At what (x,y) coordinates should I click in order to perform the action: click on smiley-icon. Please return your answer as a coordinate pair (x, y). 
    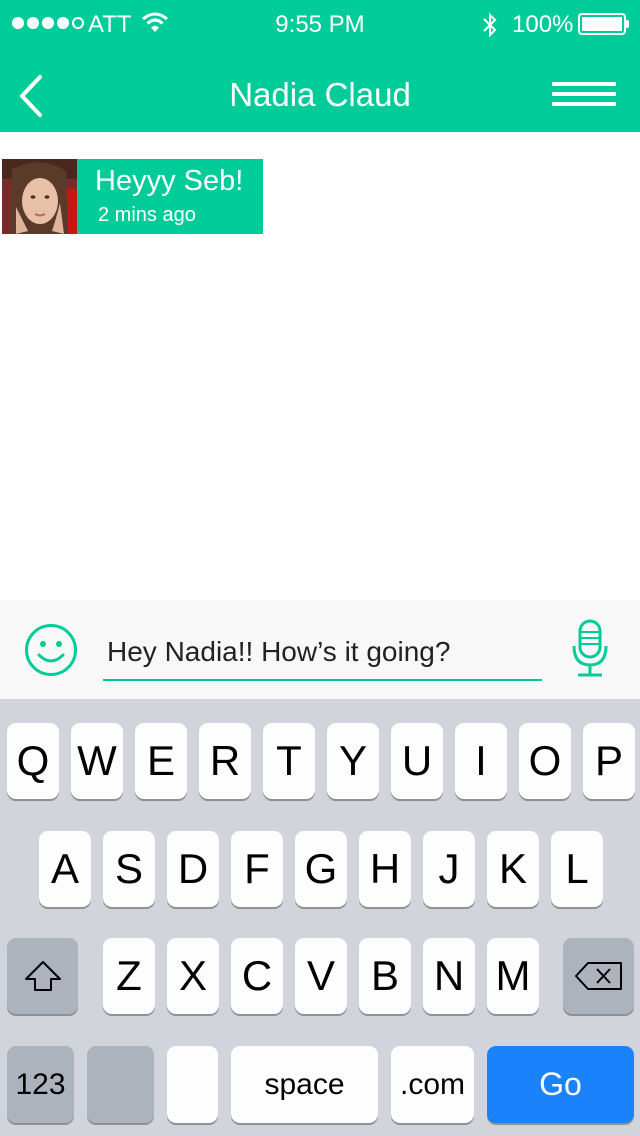
    Looking at the image, I should click on (51, 650).